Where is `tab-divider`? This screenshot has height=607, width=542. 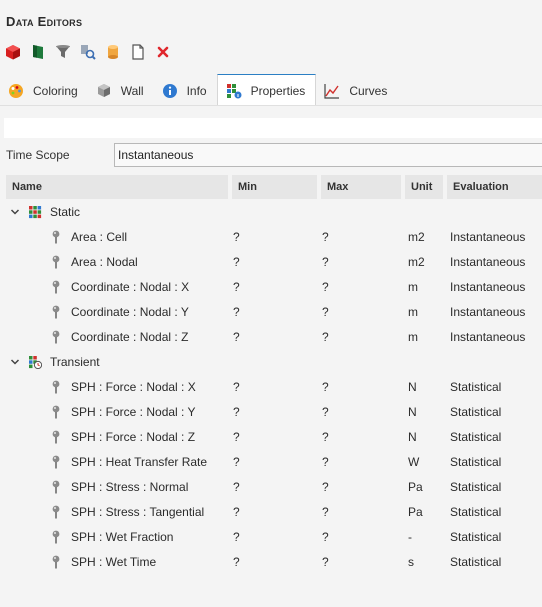
tab-divider is located at coordinates (271, 105).